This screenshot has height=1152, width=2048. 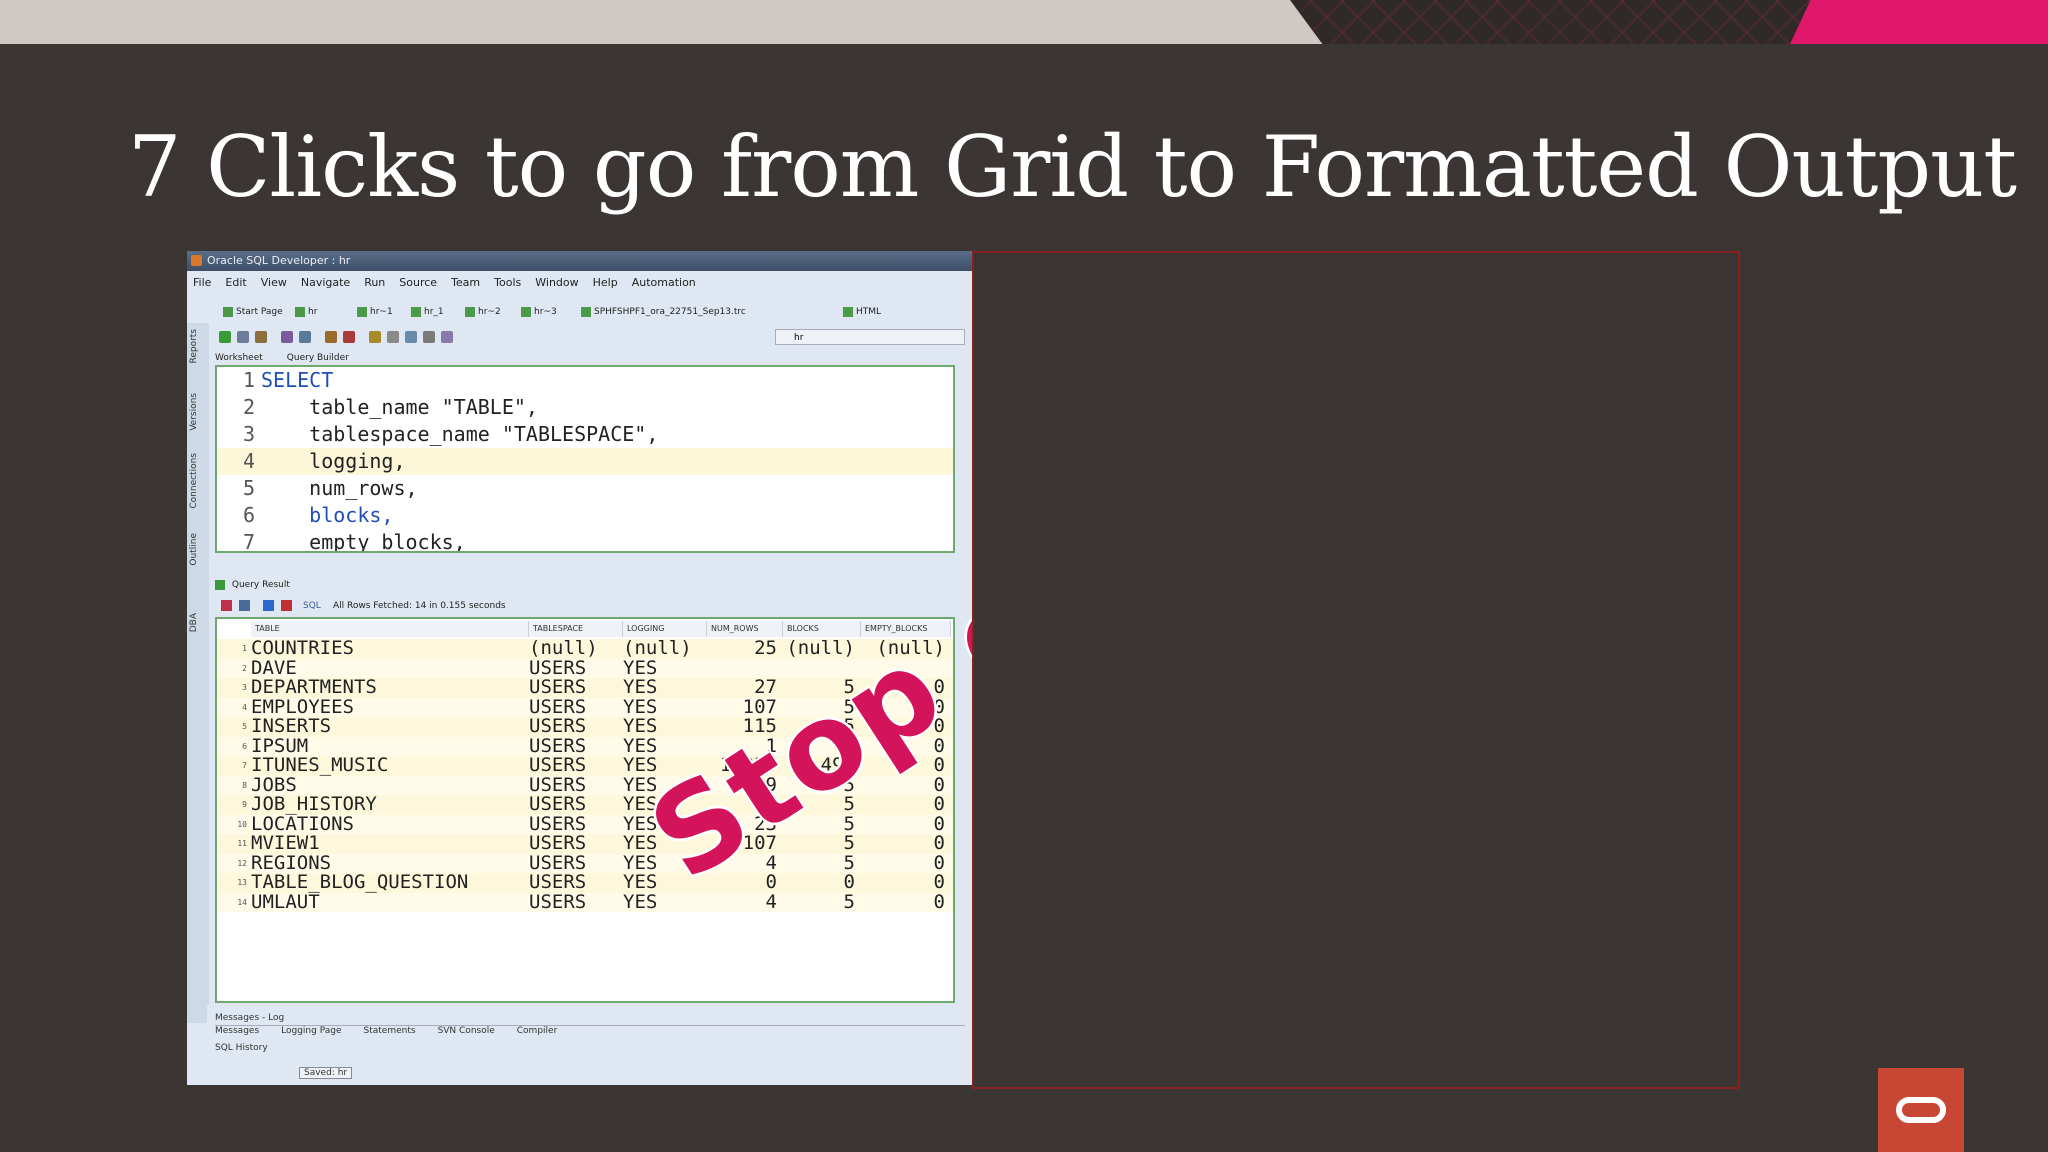 What do you see at coordinates (194, 622) in the screenshot?
I see `sidebar-tab-dba: DBA` at bounding box center [194, 622].